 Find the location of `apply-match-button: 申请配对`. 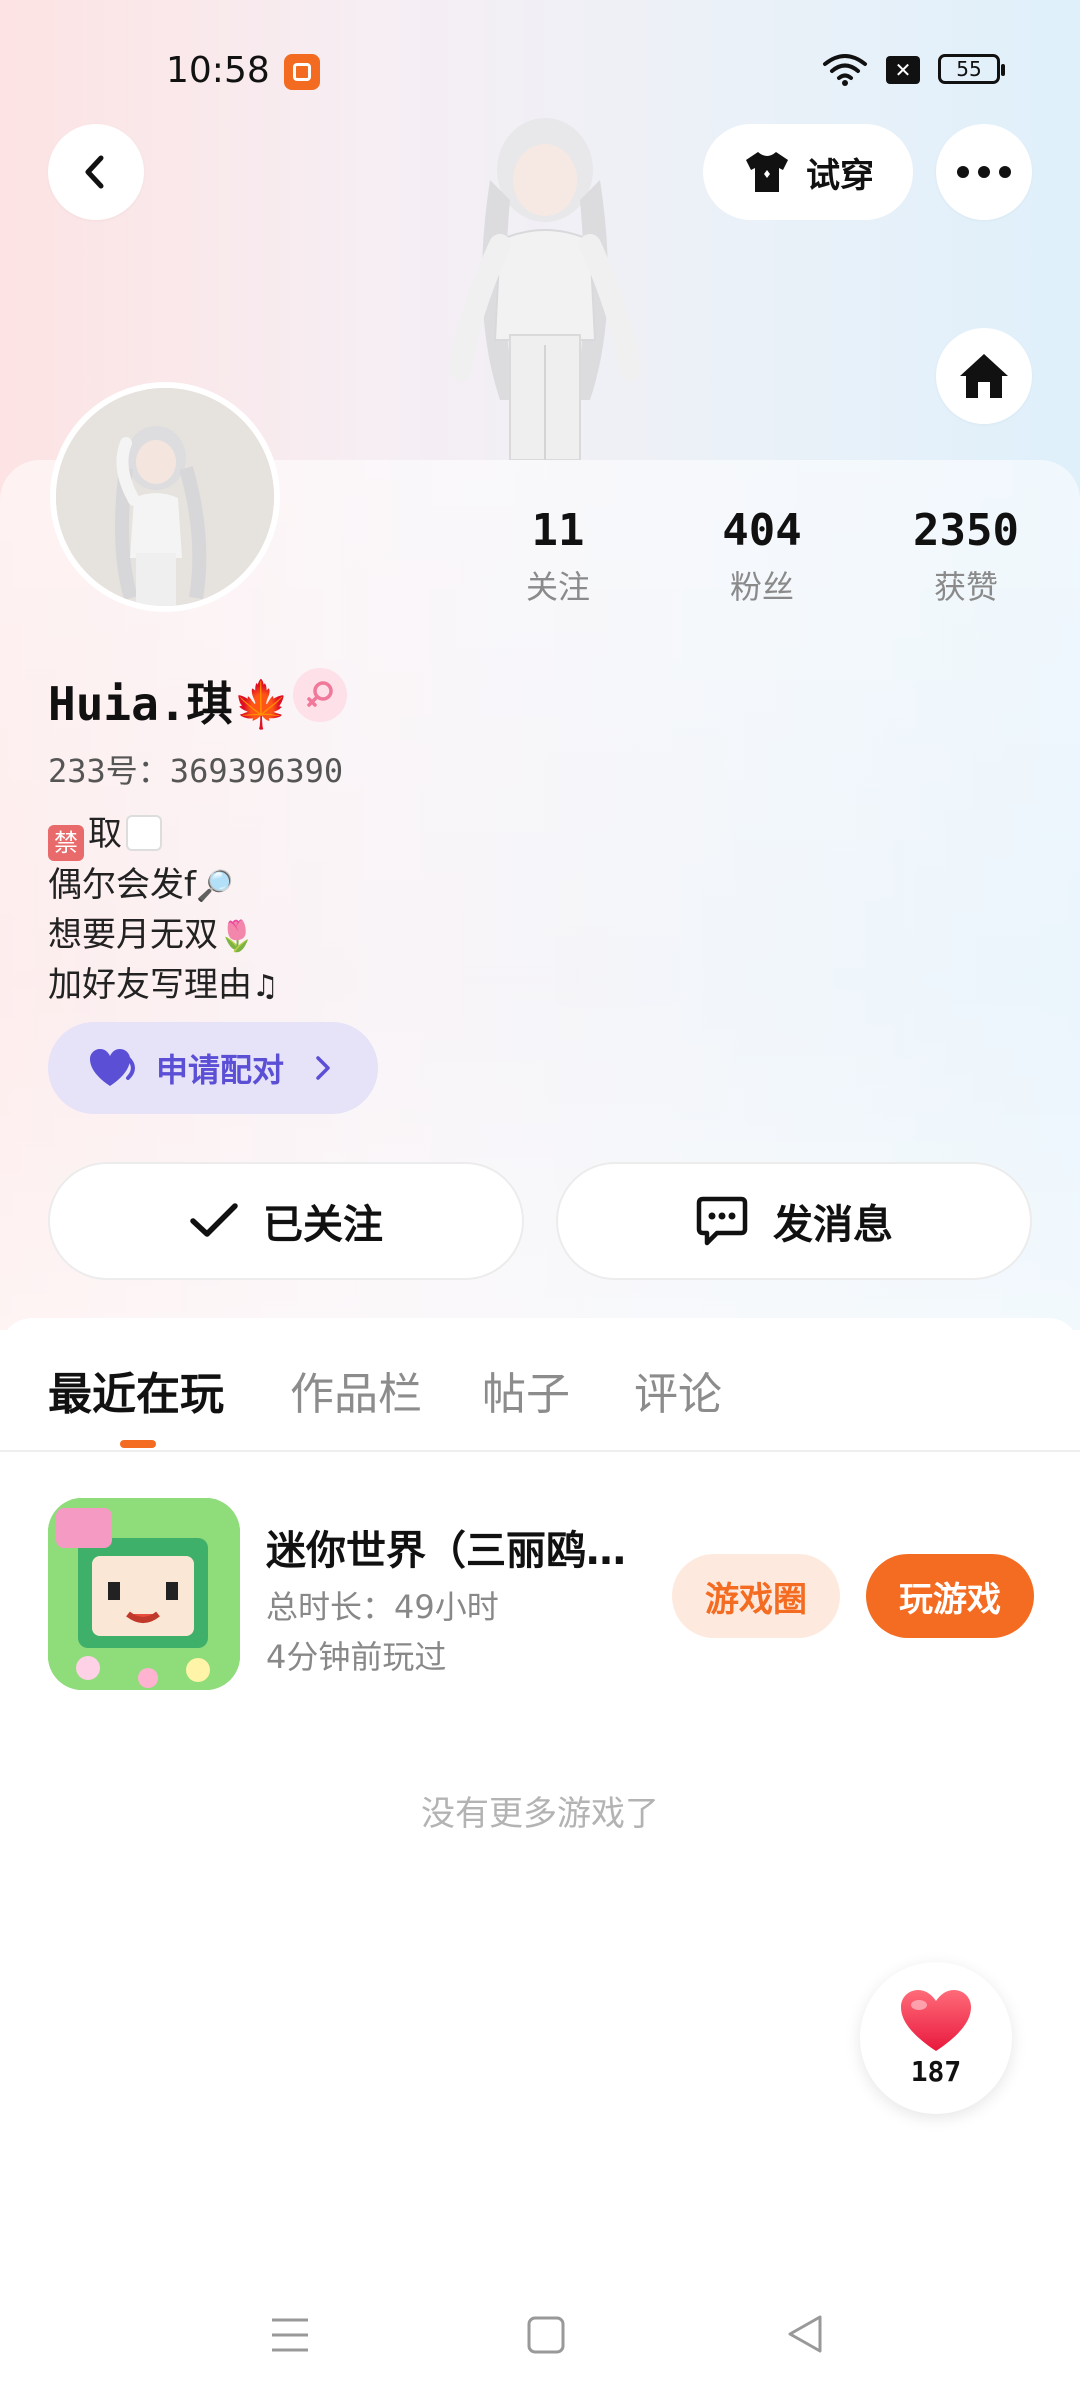

apply-match-button: 申请配对 is located at coordinates (213, 1068).